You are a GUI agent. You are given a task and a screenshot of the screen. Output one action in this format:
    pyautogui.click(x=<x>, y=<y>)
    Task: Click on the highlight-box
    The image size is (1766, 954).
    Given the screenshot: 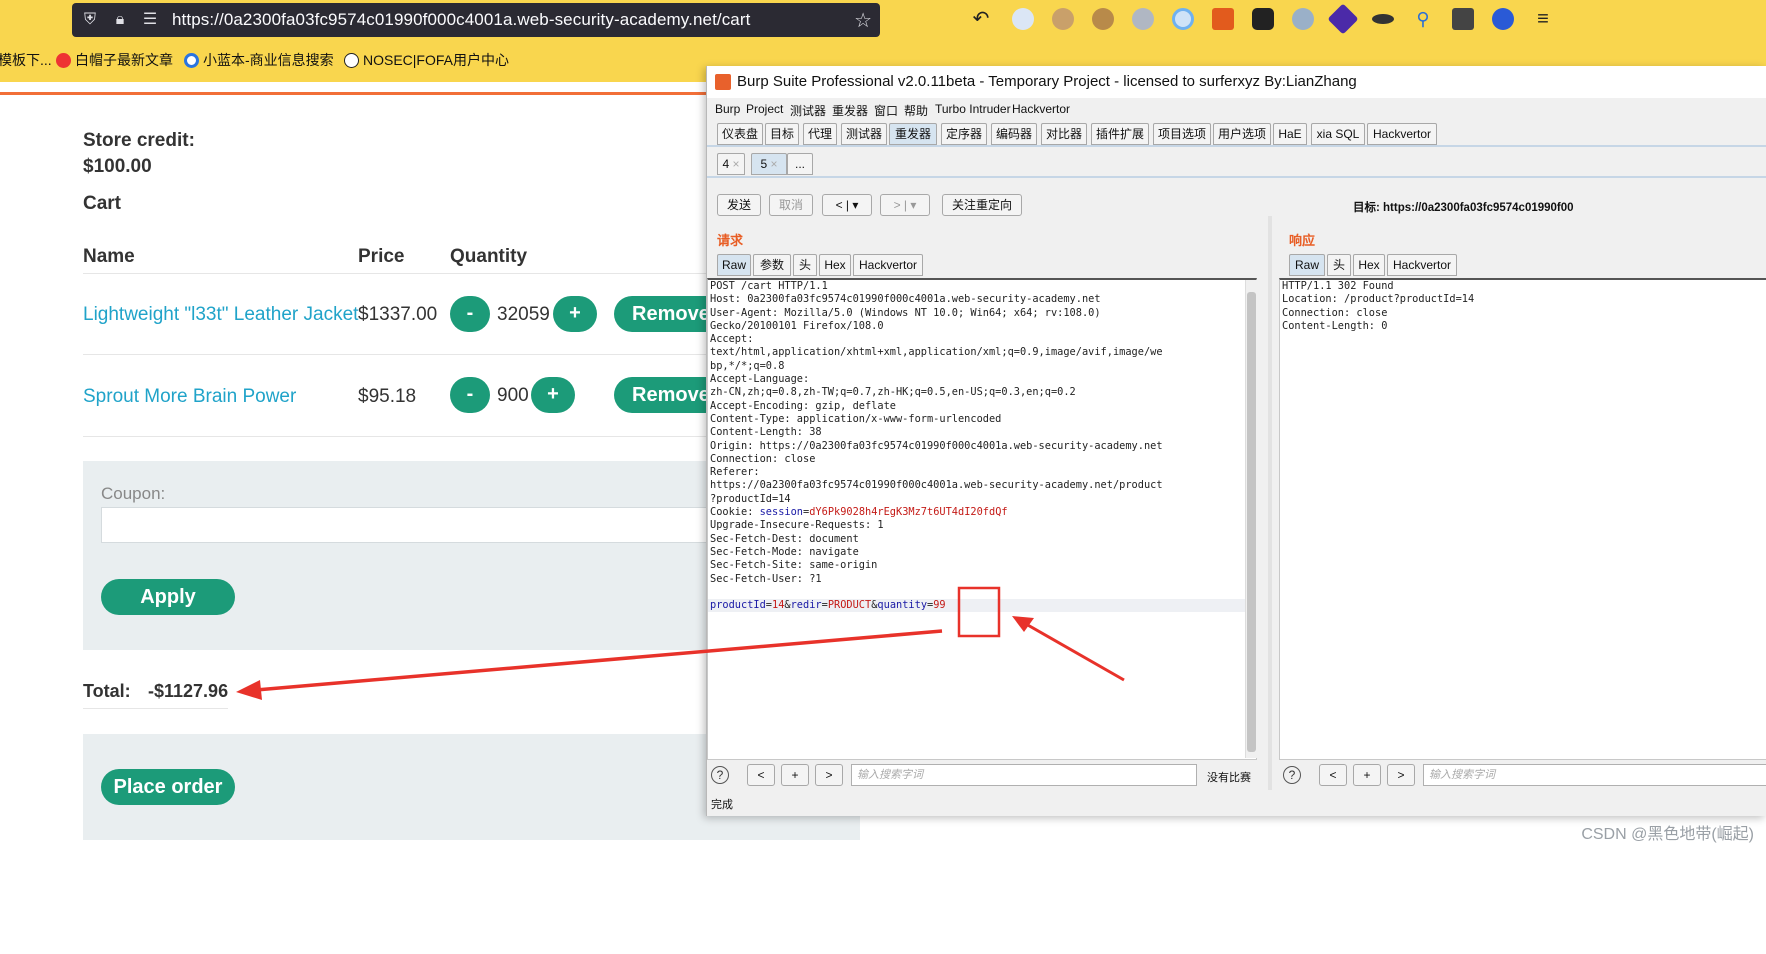 What is the action you would take?
    pyautogui.click(x=979, y=612)
    